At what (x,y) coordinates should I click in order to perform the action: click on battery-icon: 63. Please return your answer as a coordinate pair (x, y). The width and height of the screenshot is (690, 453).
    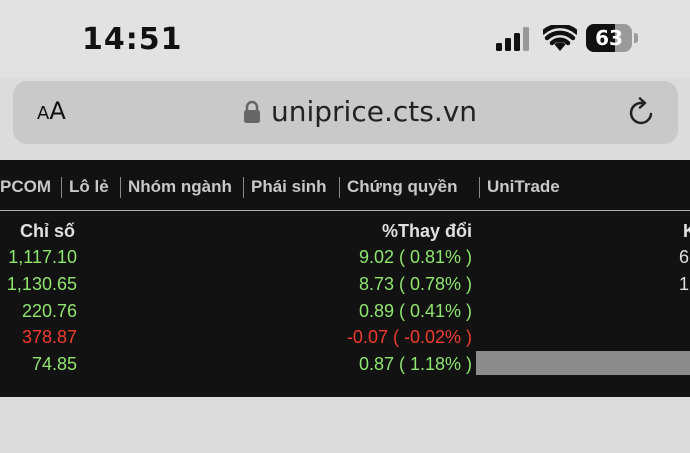
    Looking at the image, I should click on (612, 38).